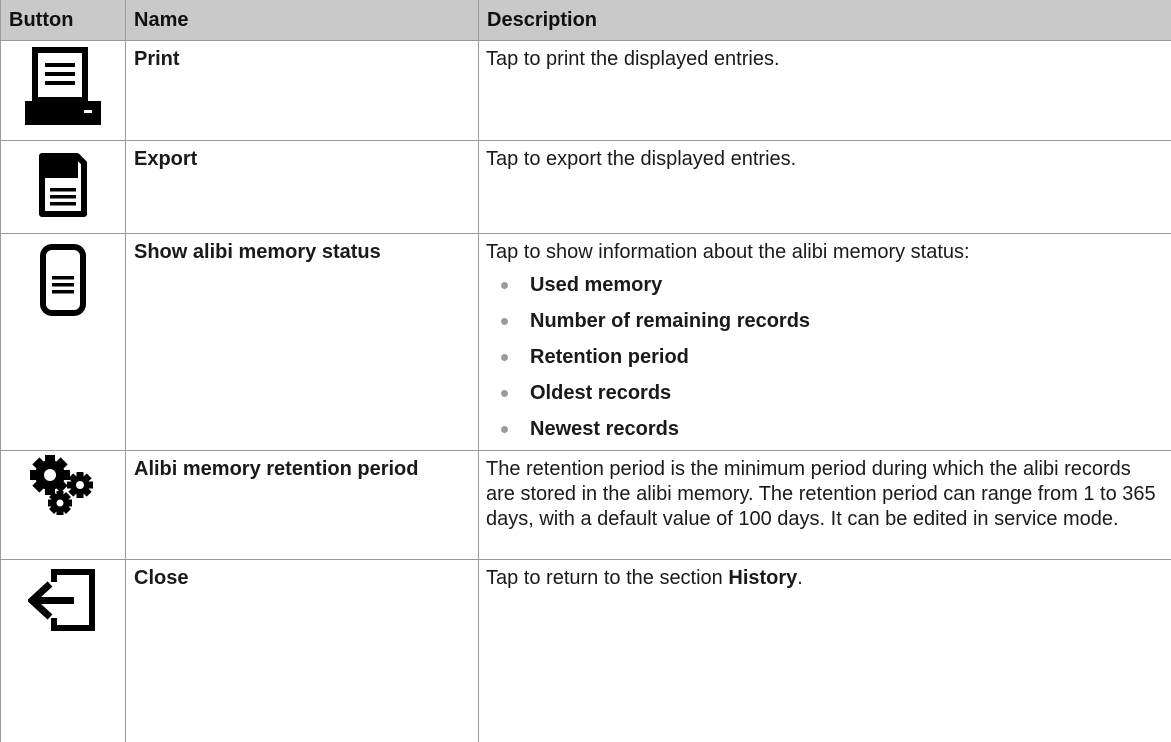 The image size is (1171, 742). Describe the element at coordinates (63, 485) in the screenshot. I see `gears-icon` at that location.